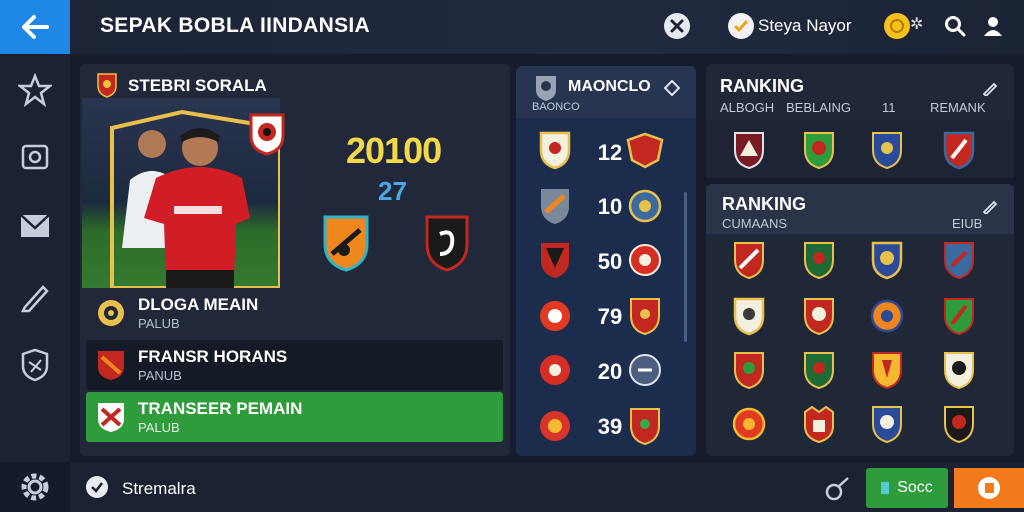  I want to click on arrow-left-icon, so click(35, 27).